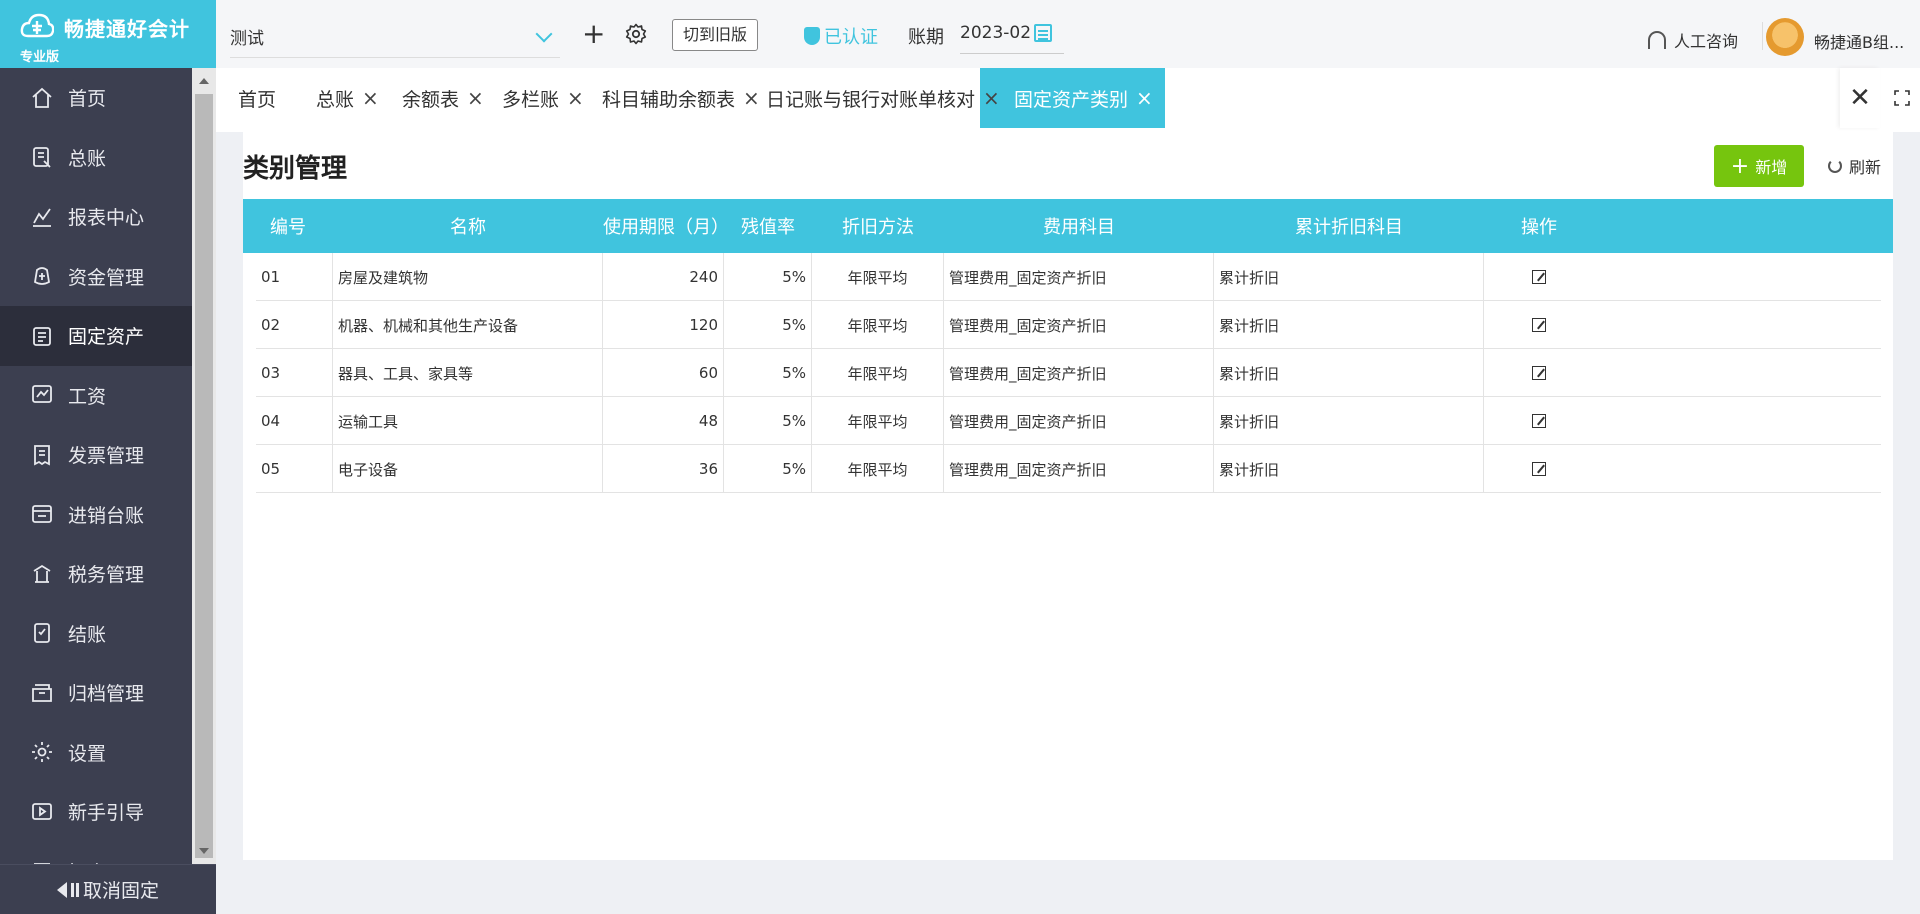 The image size is (1920, 914). What do you see at coordinates (96, 693) in the screenshot?
I see `sidebar-item-11: 归档管理` at bounding box center [96, 693].